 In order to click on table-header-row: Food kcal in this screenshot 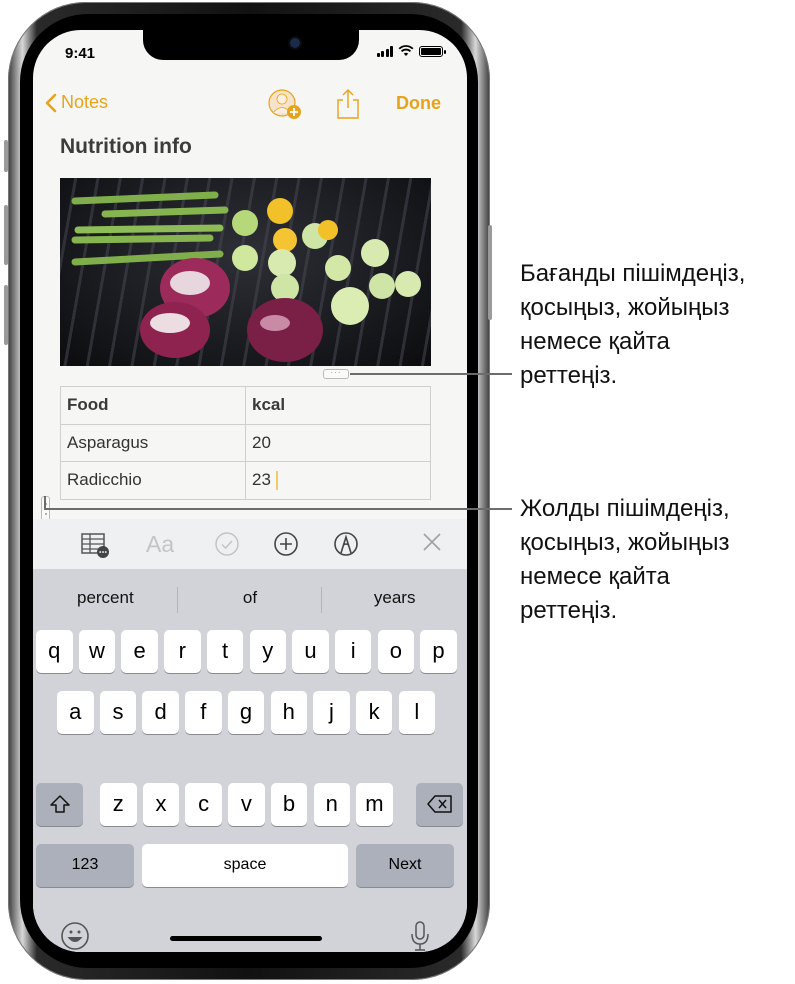, I will do `click(245, 405)`.